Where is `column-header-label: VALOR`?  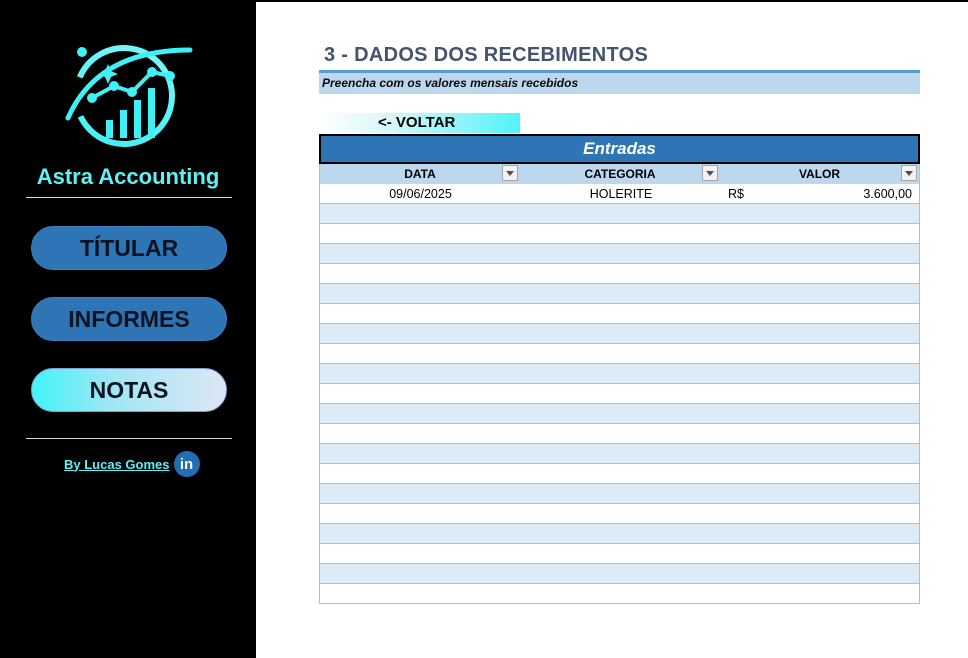 column-header-label: VALOR is located at coordinates (819, 174).